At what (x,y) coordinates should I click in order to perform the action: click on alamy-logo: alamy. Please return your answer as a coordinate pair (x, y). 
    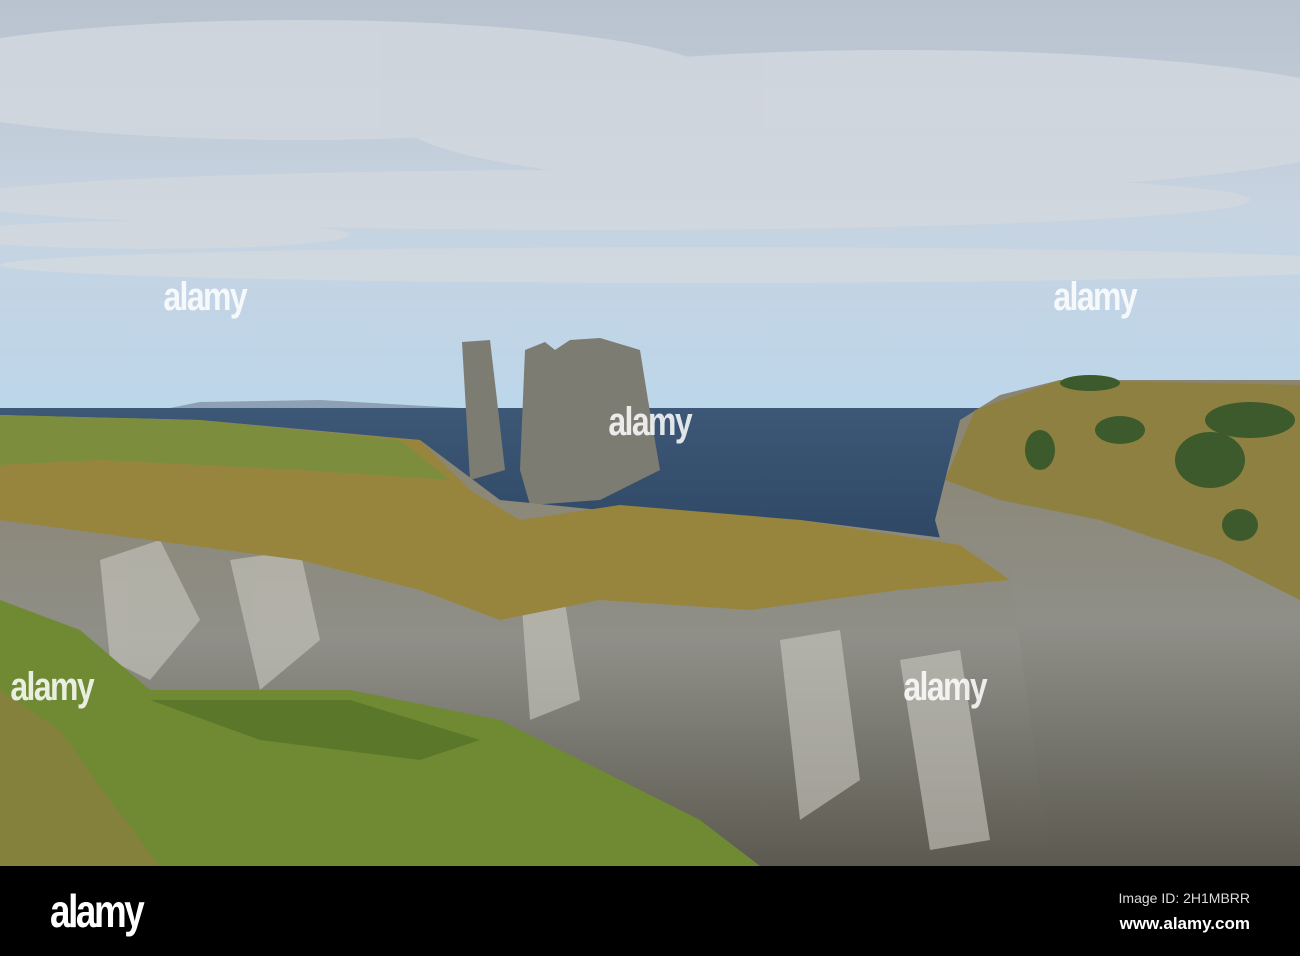
    Looking at the image, I should click on (97, 911).